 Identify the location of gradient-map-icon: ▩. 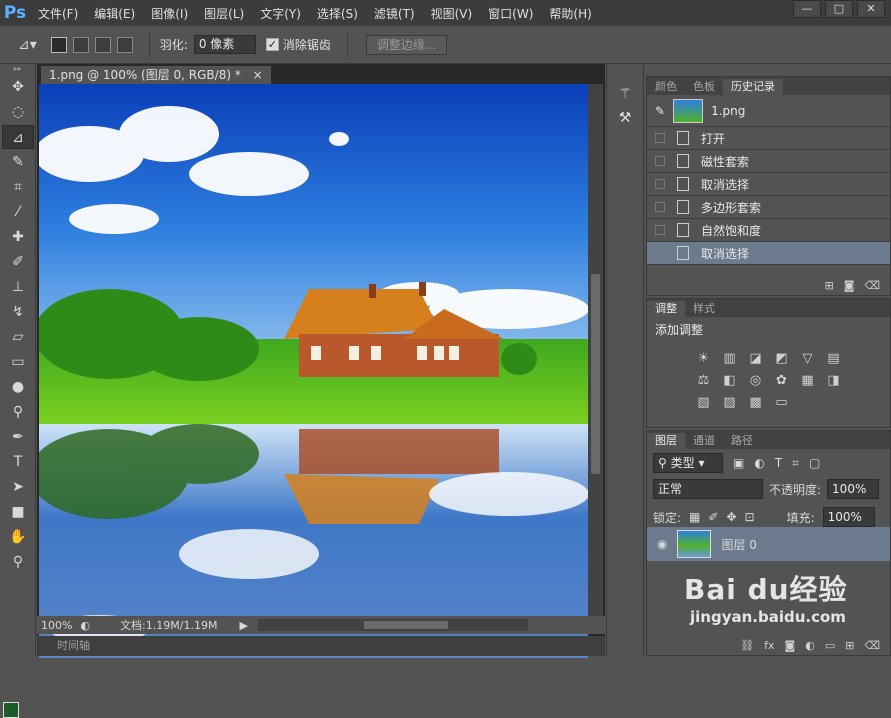
(756, 403).